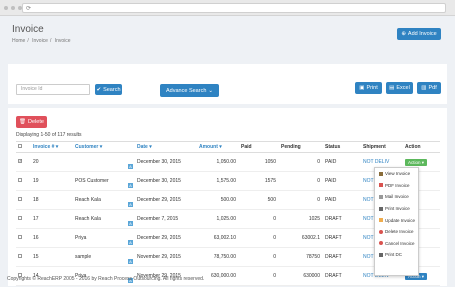  What do you see at coordinates (218, 162) in the screenshot?
I see `amount-cell: 1,050.00` at bounding box center [218, 162].